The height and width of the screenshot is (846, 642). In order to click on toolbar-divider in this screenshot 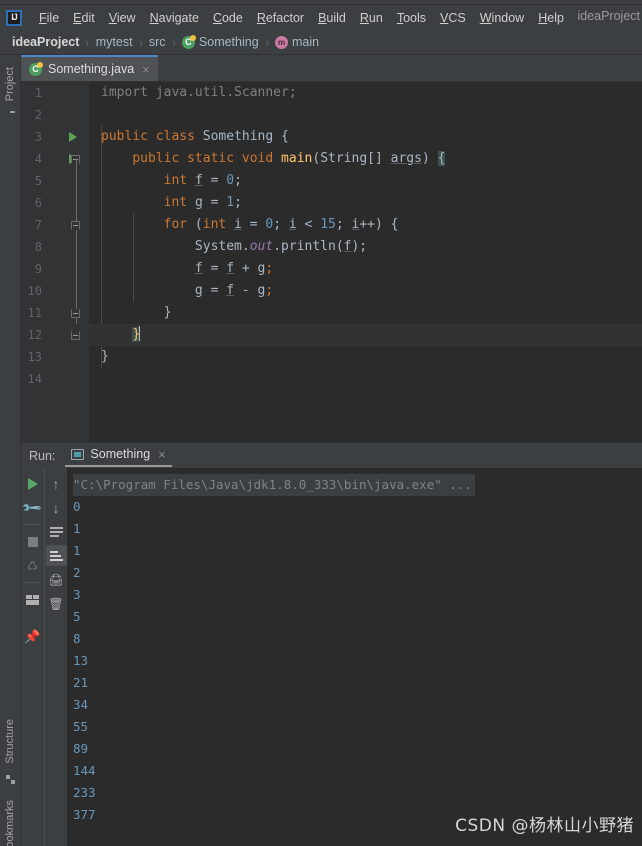, I will do `click(32, 582)`.